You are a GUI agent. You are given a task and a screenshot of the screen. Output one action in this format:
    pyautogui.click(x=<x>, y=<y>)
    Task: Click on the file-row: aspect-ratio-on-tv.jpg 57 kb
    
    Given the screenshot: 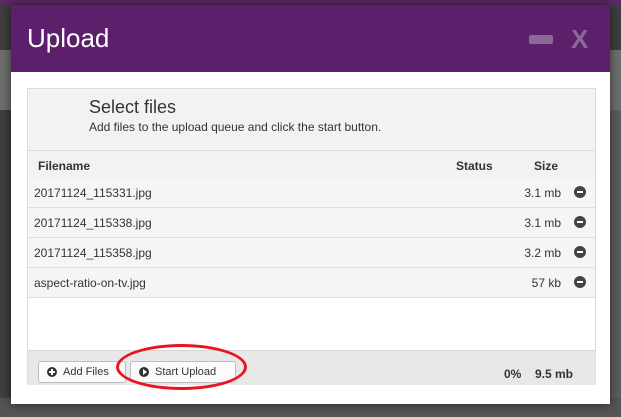 What is the action you would take?
    pyautogui.click(x=311, y=283)
    